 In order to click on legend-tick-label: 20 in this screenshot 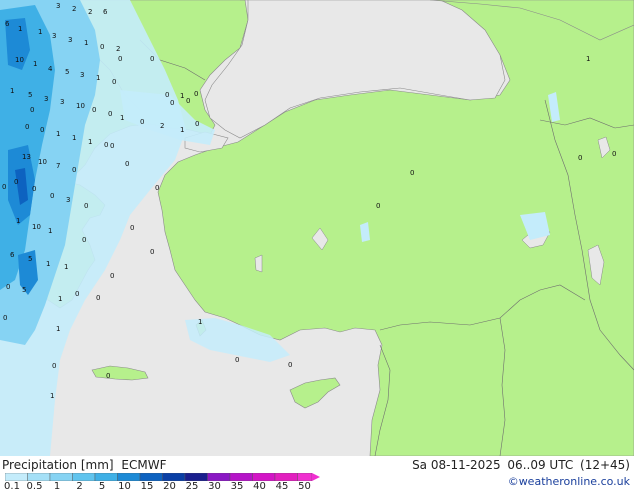, I will do `click(169, 486)`.